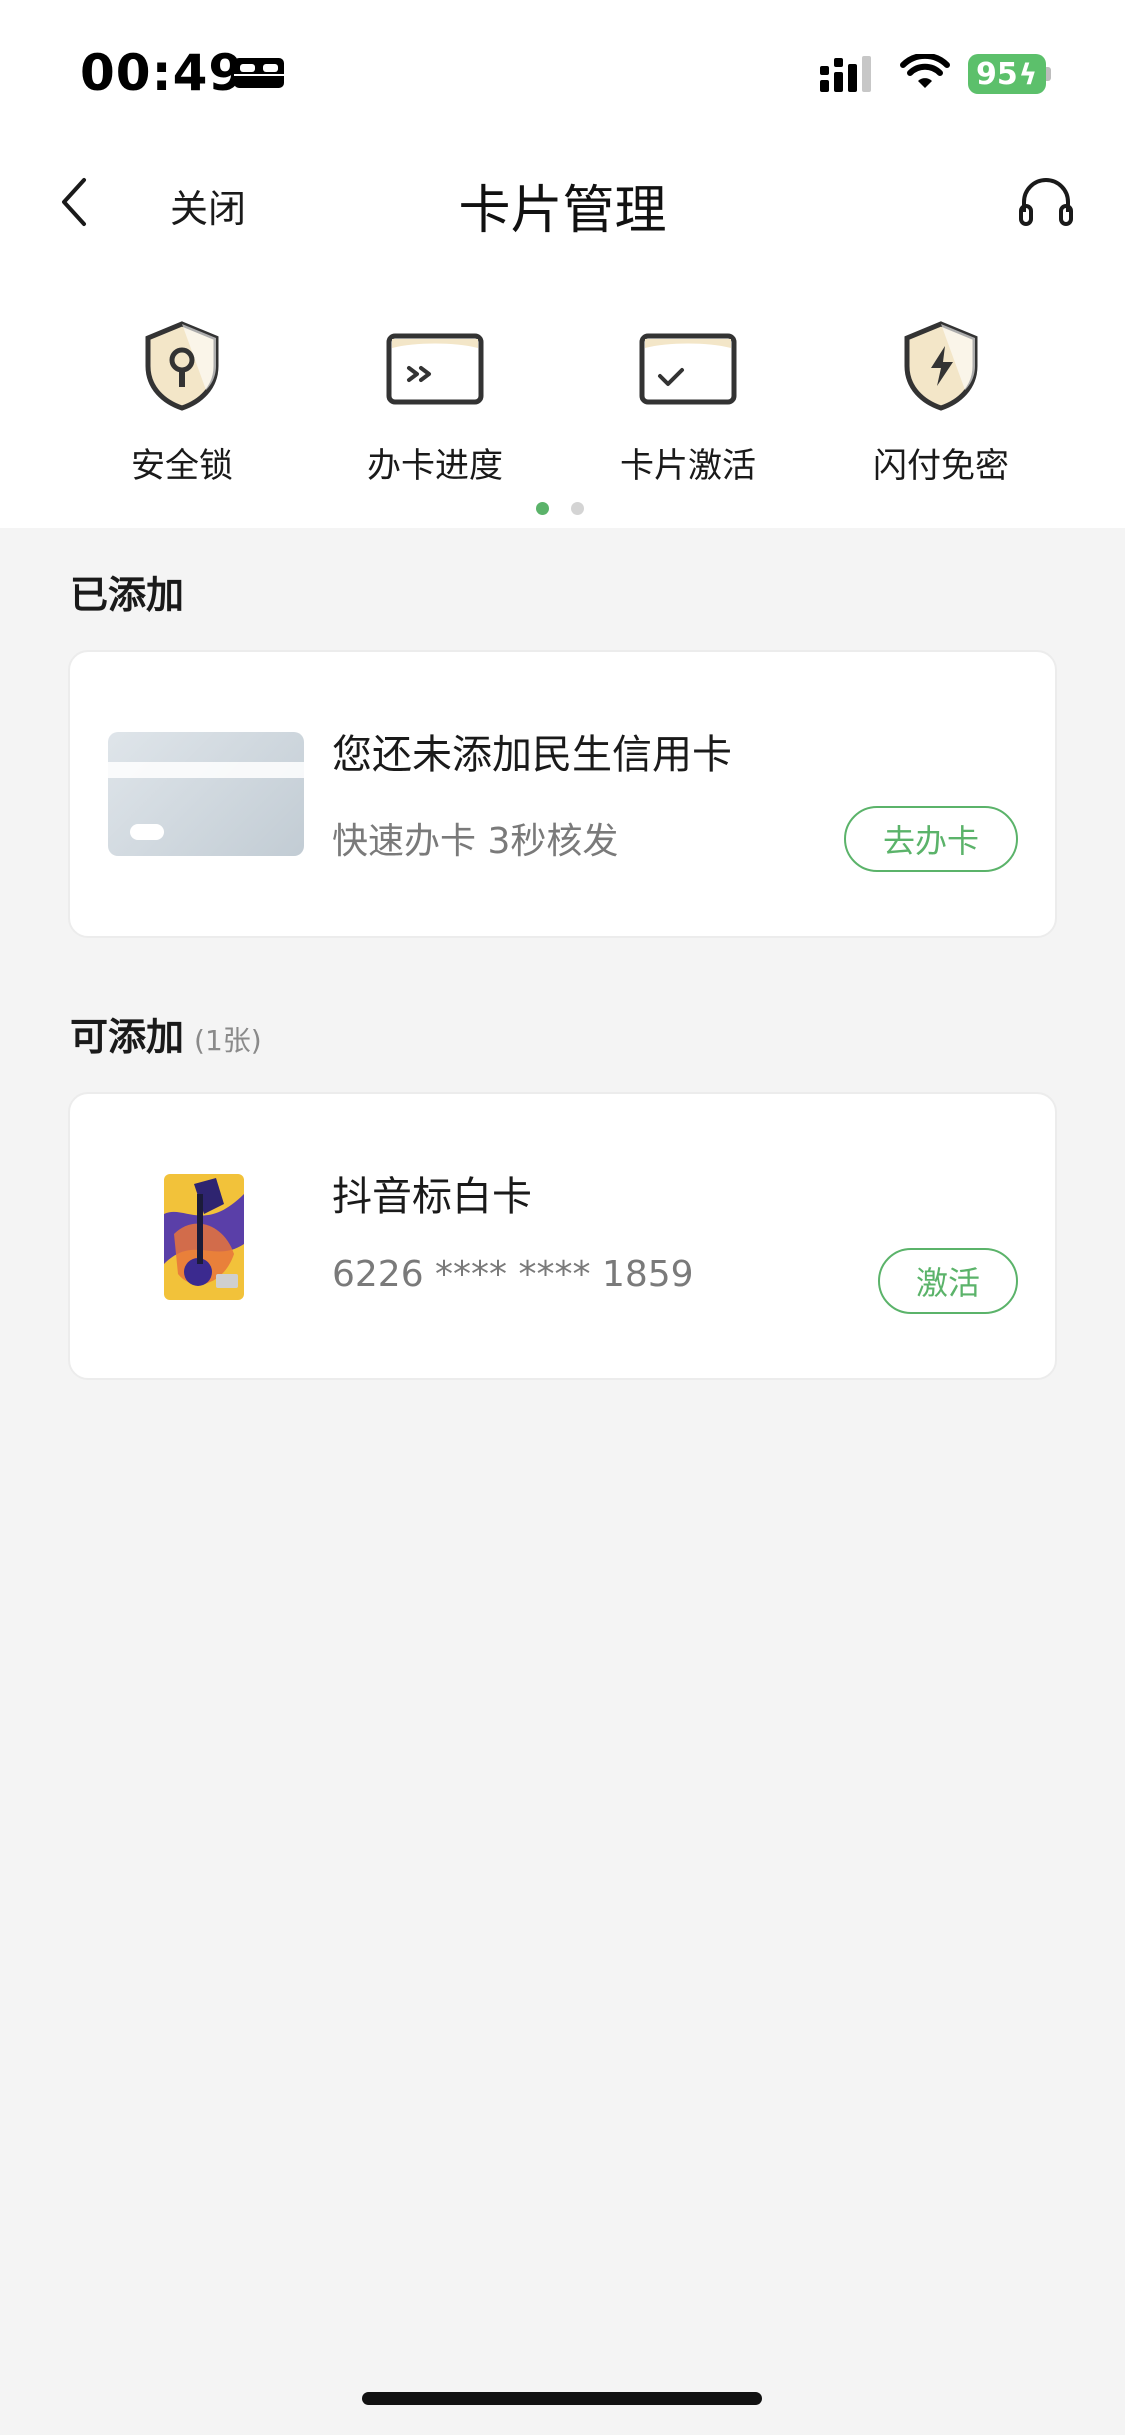 This screenshot has height=2435, width=1125. Describe the element at coordinates (931, 839) in the screenshot. I see `apply-card-button: 去办卡` at that location.